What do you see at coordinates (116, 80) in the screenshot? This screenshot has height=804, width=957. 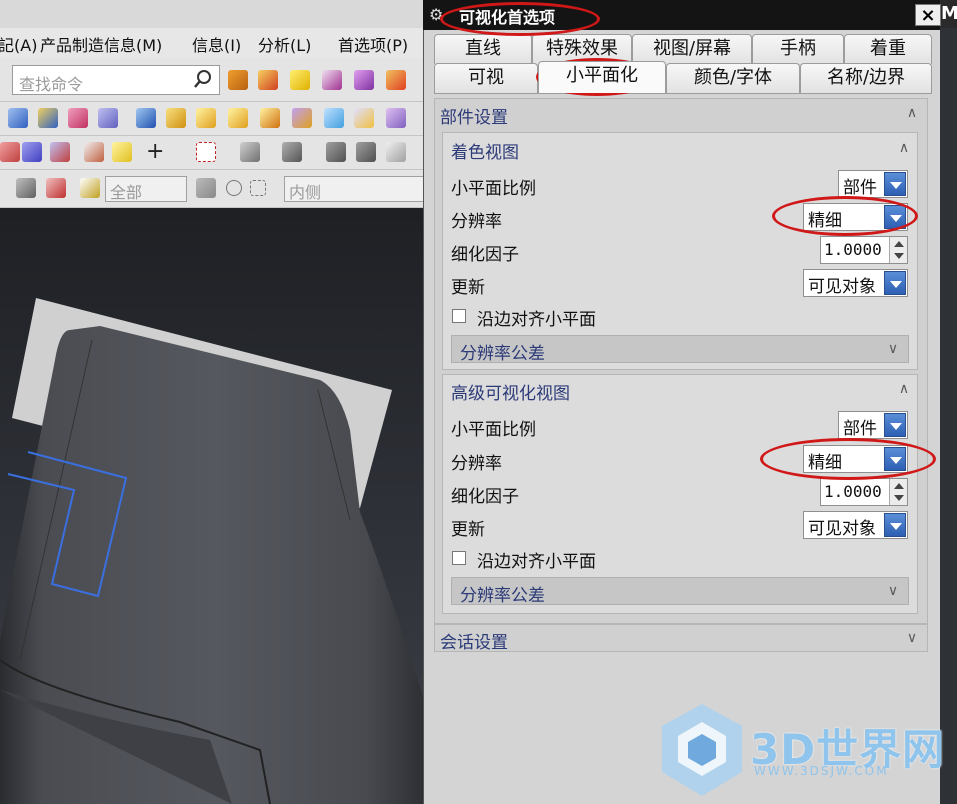 I see `command-search-input: 查找命令` at bounding box center [116, 80].